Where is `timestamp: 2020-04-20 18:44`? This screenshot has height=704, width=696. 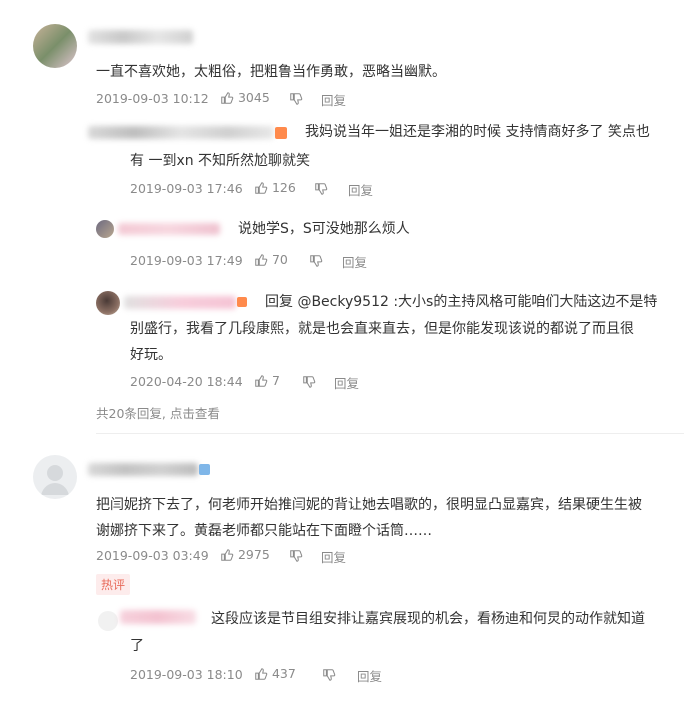 timestamp: 2020-04-20 18:44 is located at coordinates (186, 381).